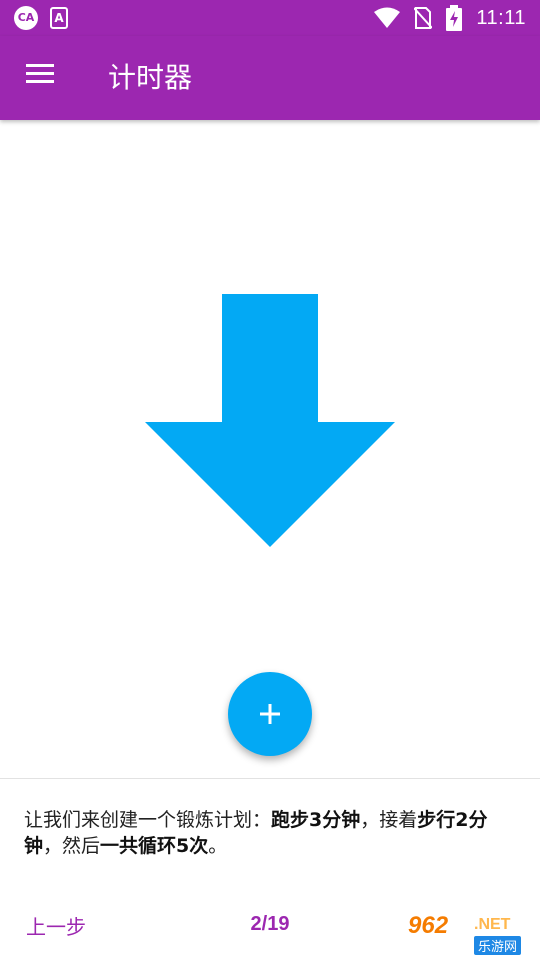 This screenshot has width=540, height=961. Describe the element at coordinates (154, 846) in the screenshot. I see `tutorial-text-bold: 一共循环5次` at that location.